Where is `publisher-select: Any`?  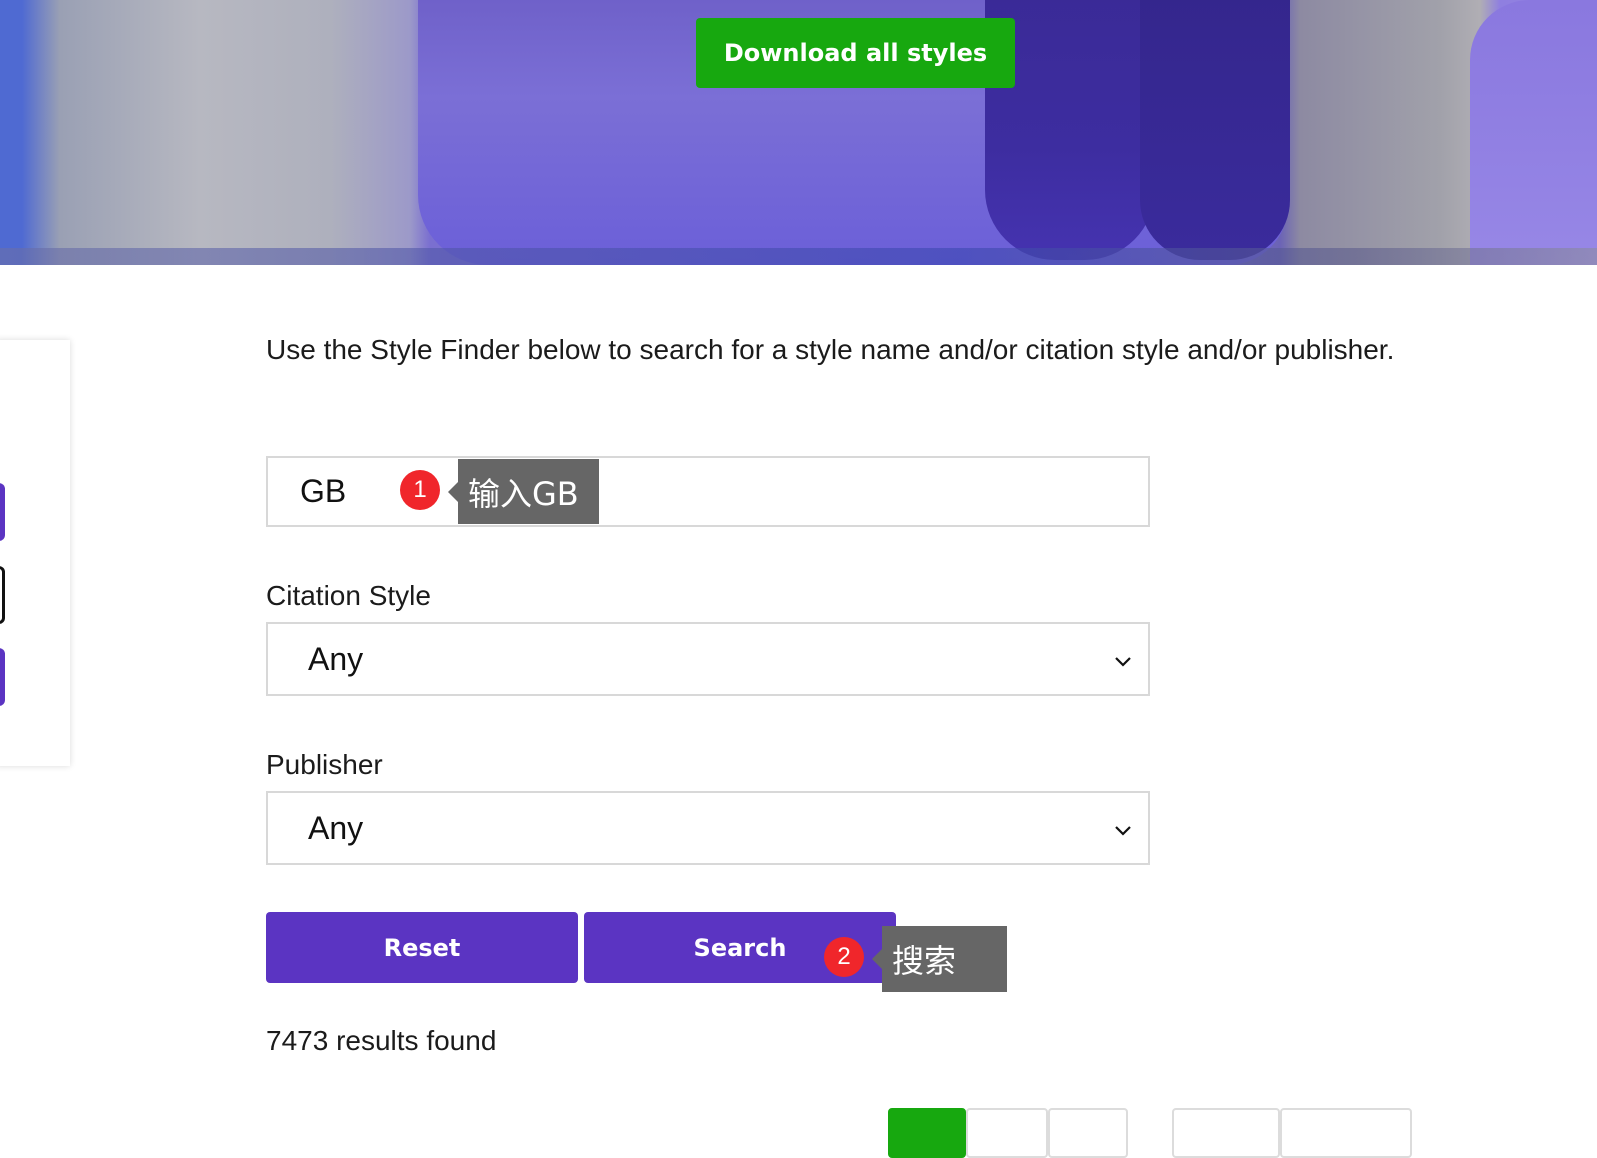
publisher-select: Any is located at coordinates (708, 828).